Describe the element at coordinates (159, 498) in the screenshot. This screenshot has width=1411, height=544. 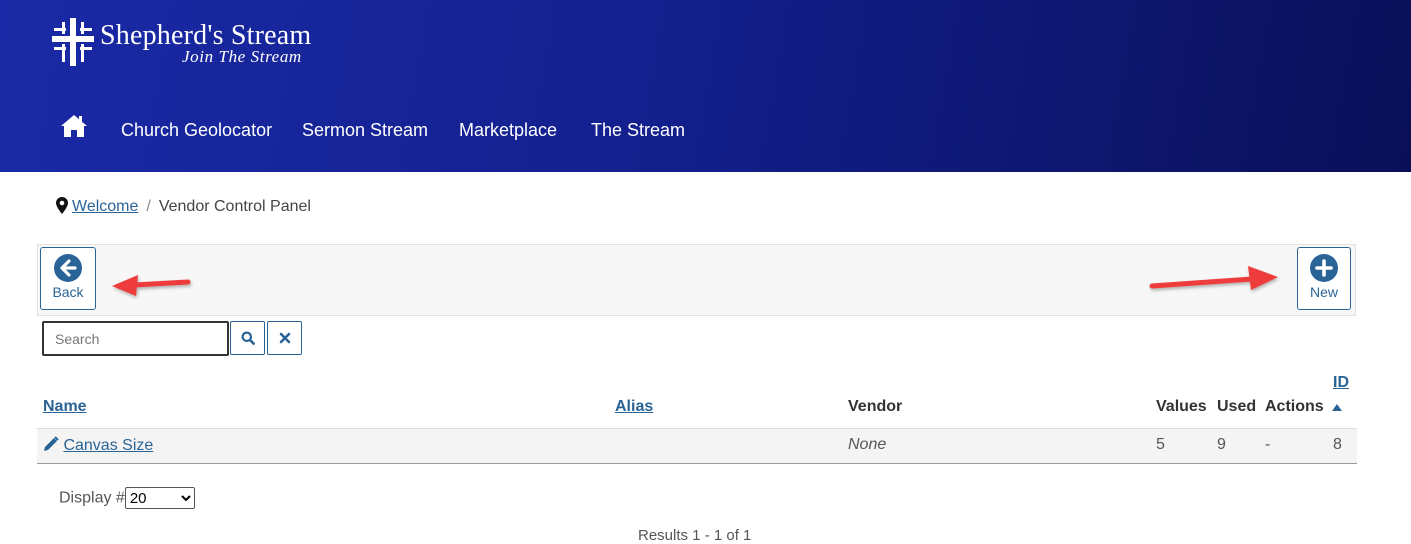
I see `display-count-select: 20` at that location.